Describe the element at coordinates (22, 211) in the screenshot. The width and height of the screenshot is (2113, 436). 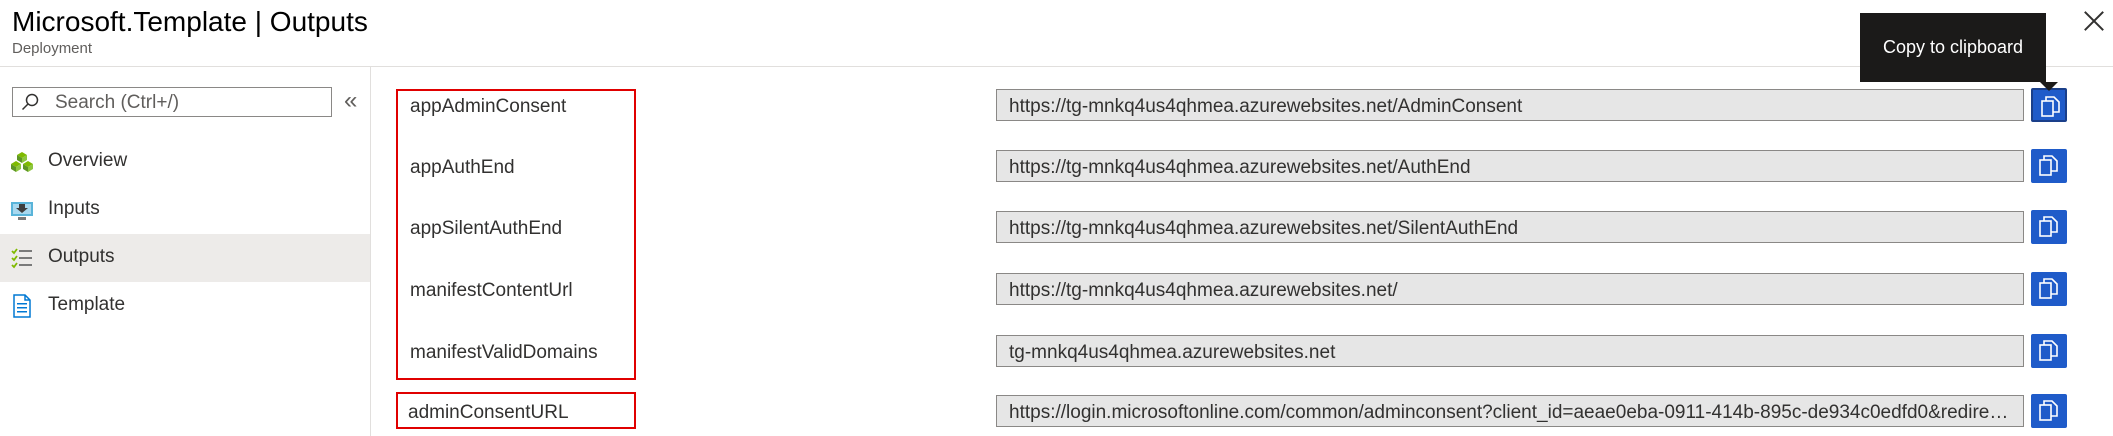
I see `inputs-download-icon` at that location.